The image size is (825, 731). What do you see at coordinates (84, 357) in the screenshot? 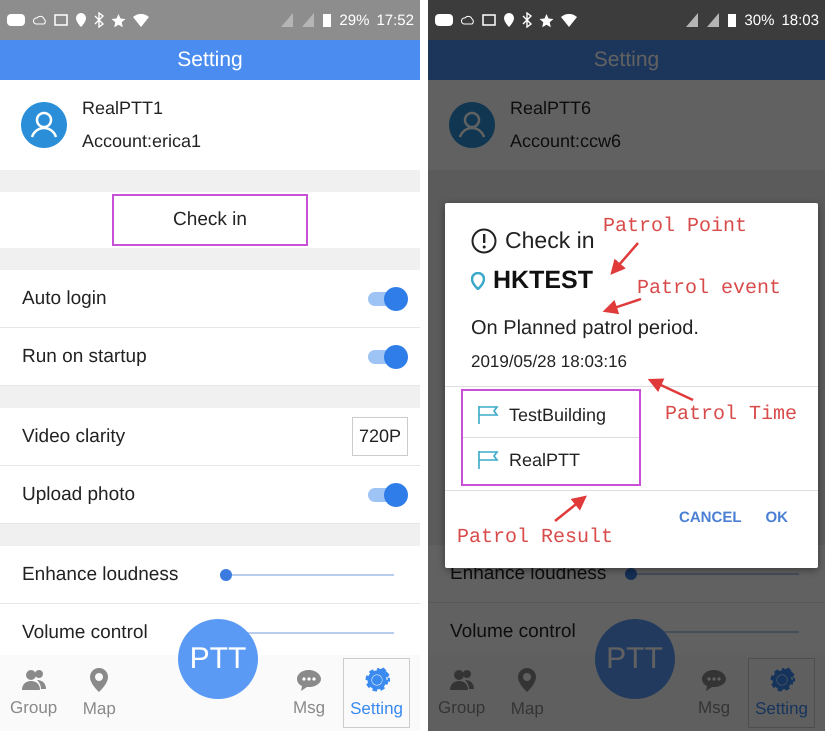
I see `setting-label: Run on startup` at bounding box center [84, 357].